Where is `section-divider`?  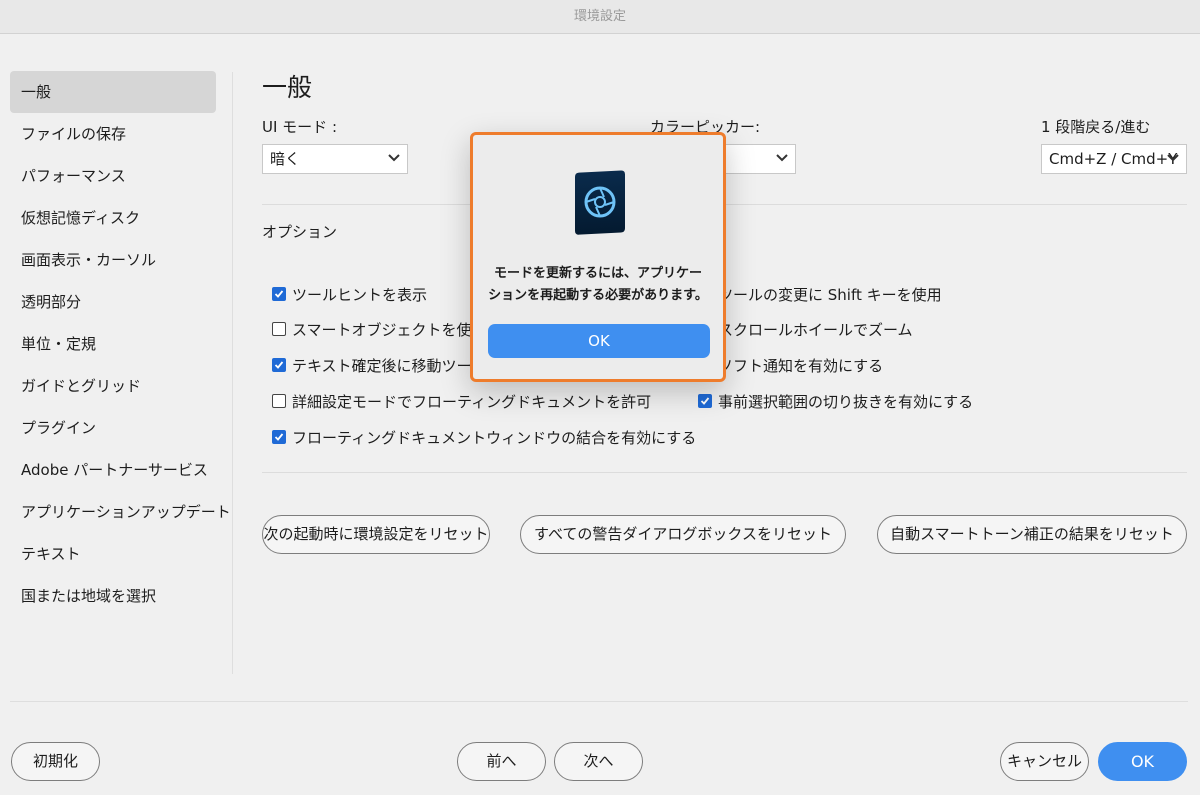 section-divider is located at coordinates (724, 472).